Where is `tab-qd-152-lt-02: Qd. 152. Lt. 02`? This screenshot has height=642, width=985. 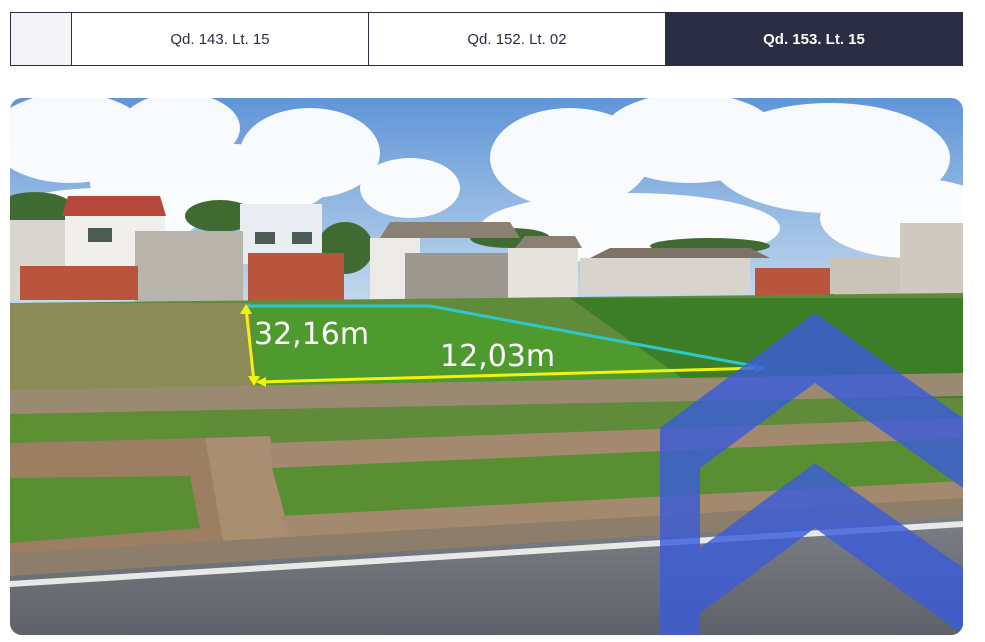
tab-qd-152-lt-02: Qd. 152. Lt. 02 is located at coordinates (516, 39).